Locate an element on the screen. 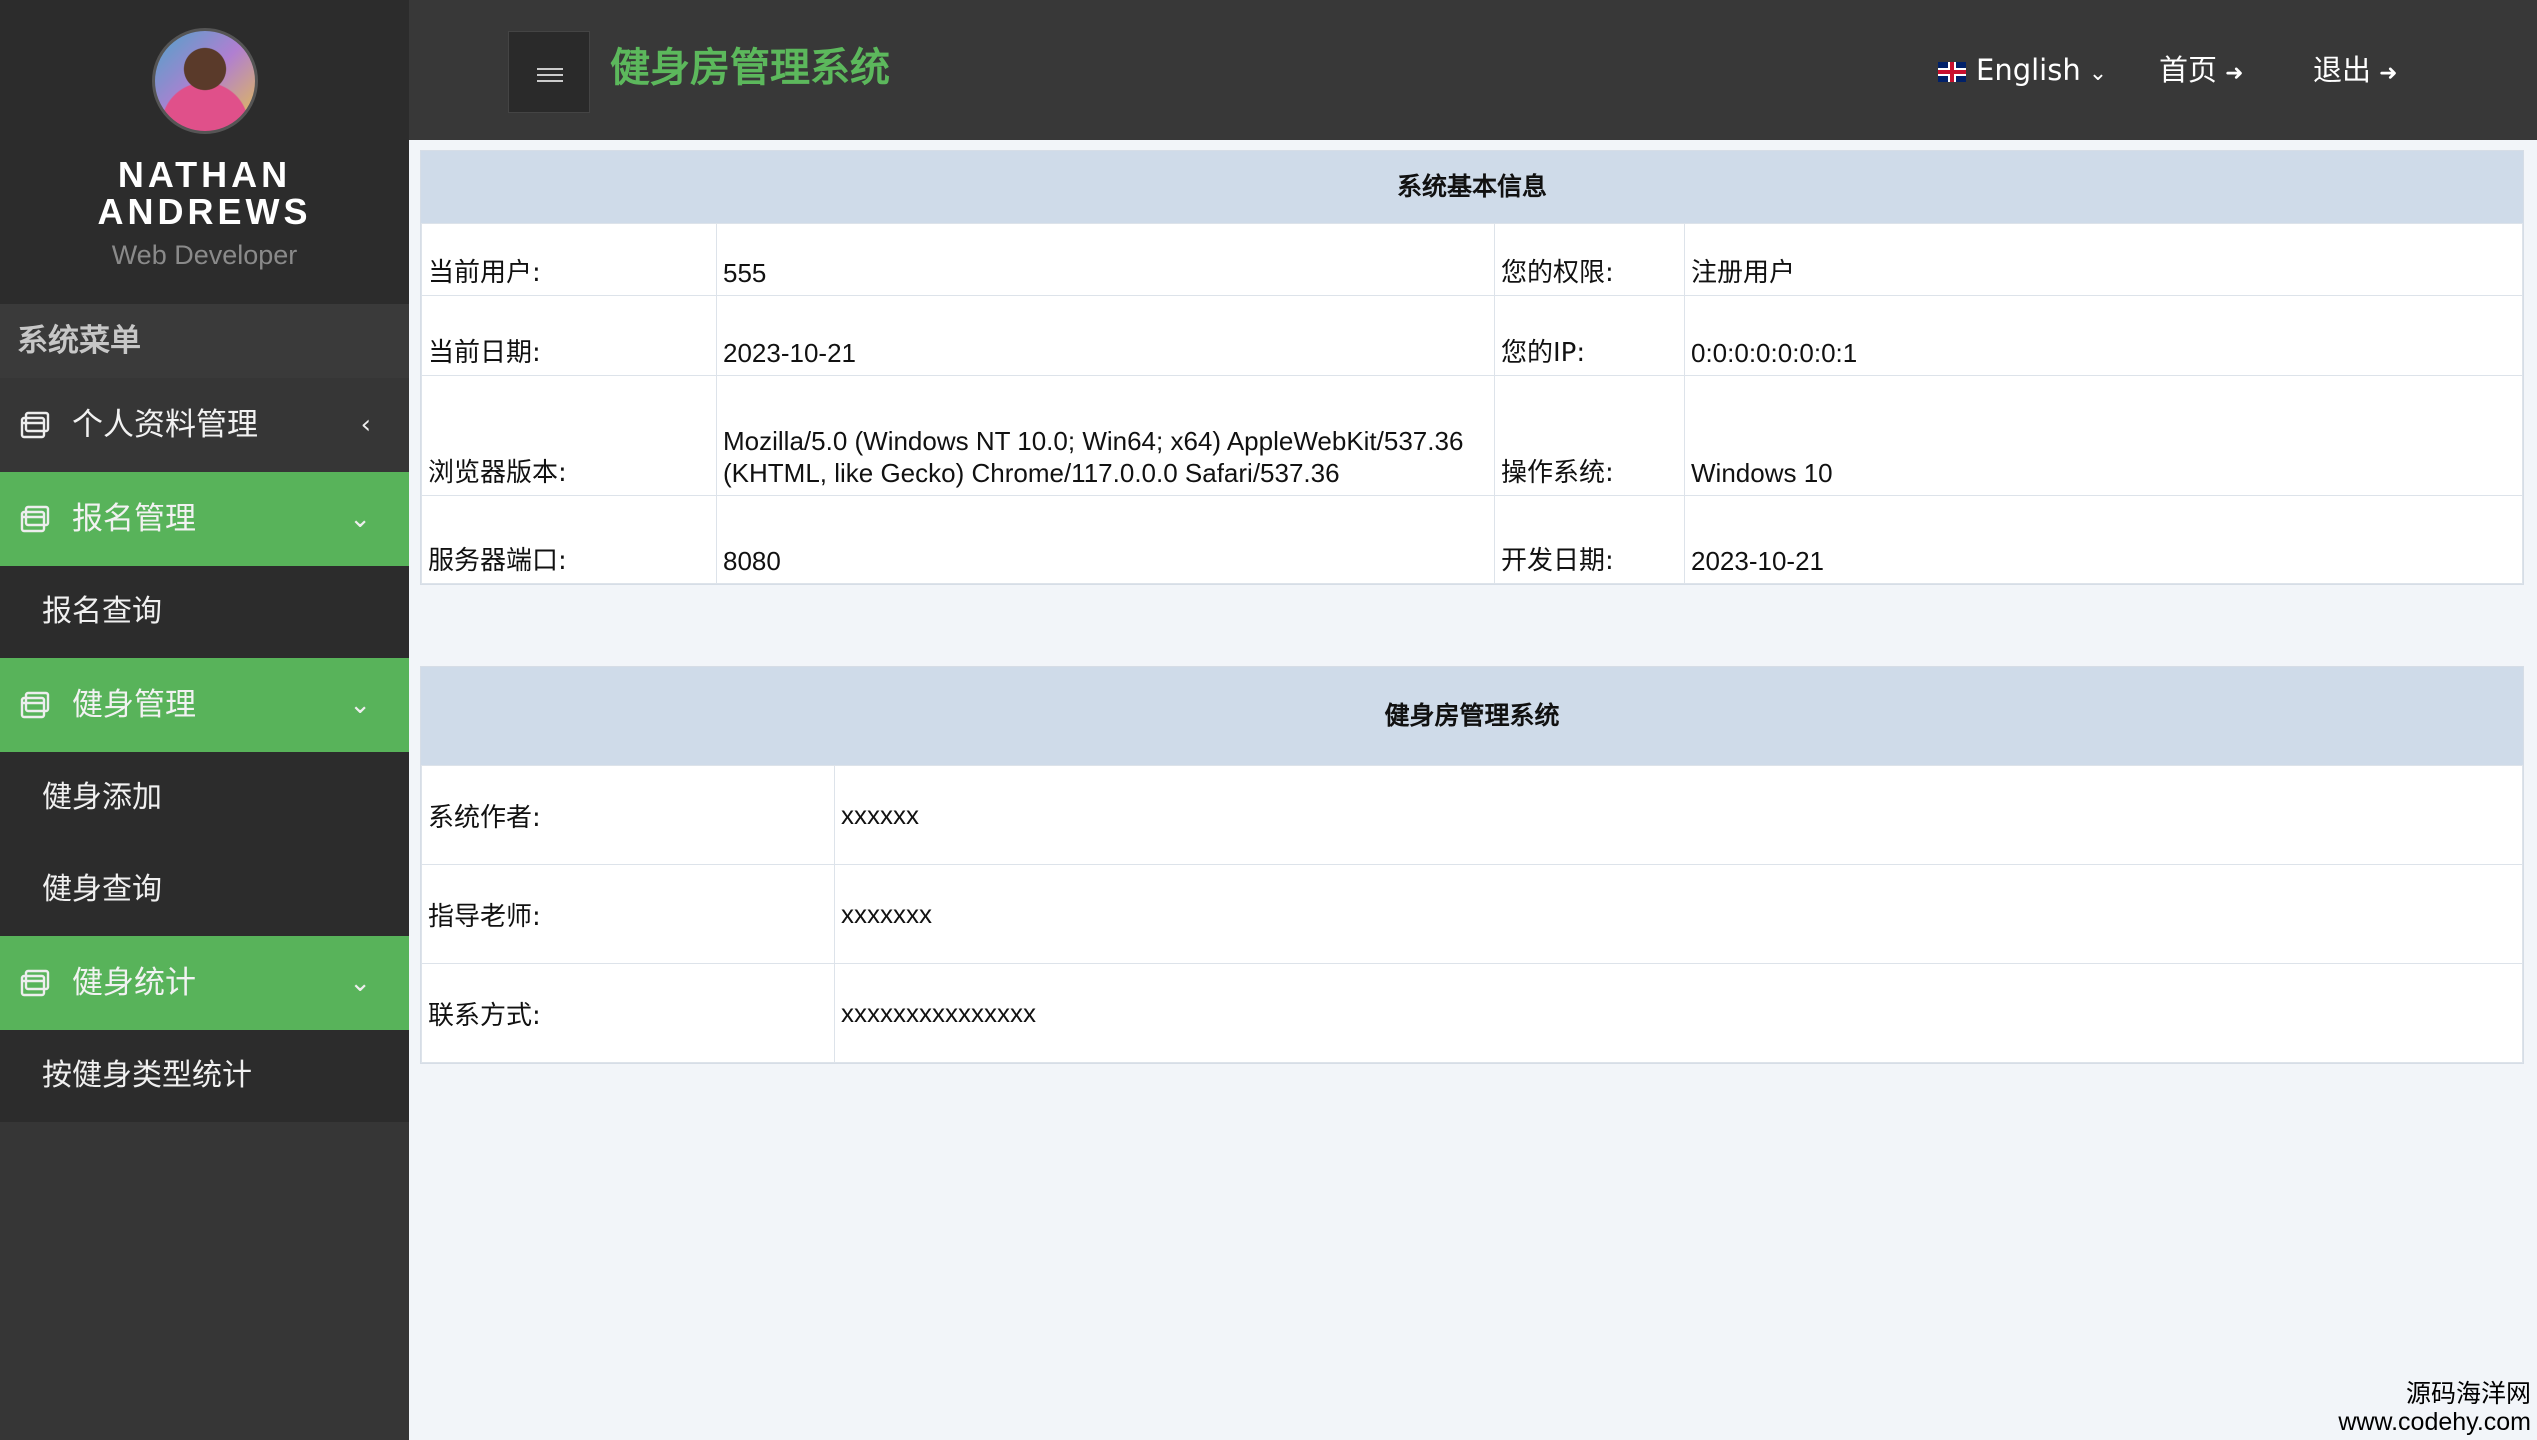 This screenshot has height=1440, width=2537. sidebar-subitem-stats-by-type: 按健身类型统计 is located at coordinates (204, 1076).